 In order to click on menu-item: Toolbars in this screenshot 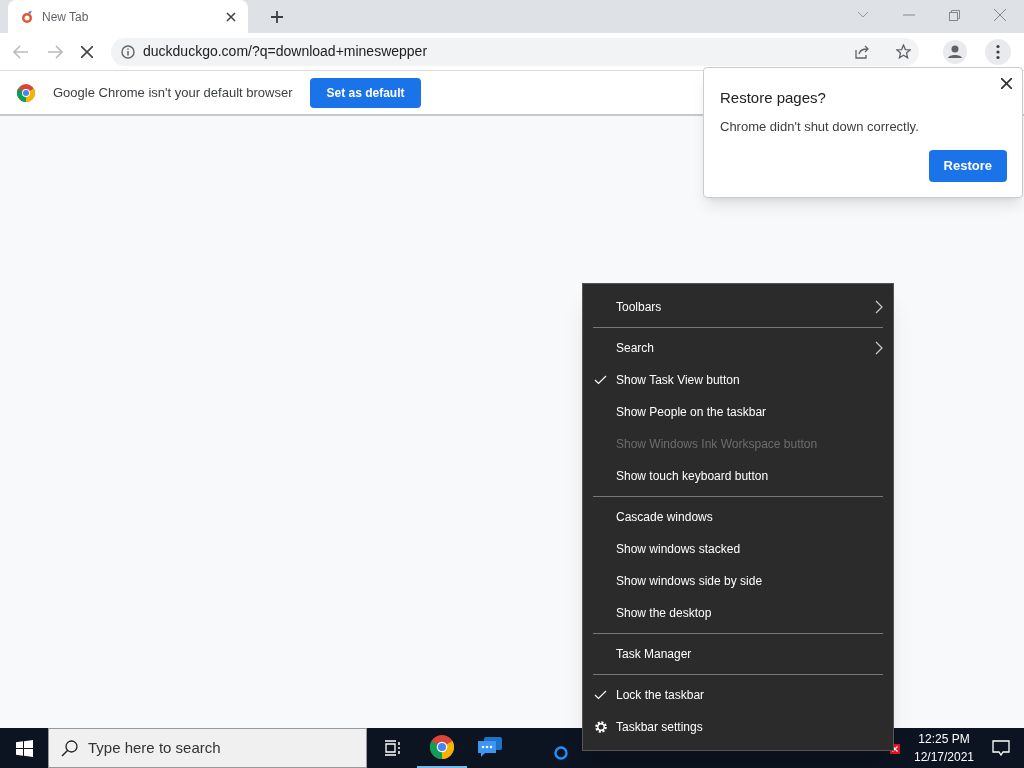, I will do `click(738, 307)`.